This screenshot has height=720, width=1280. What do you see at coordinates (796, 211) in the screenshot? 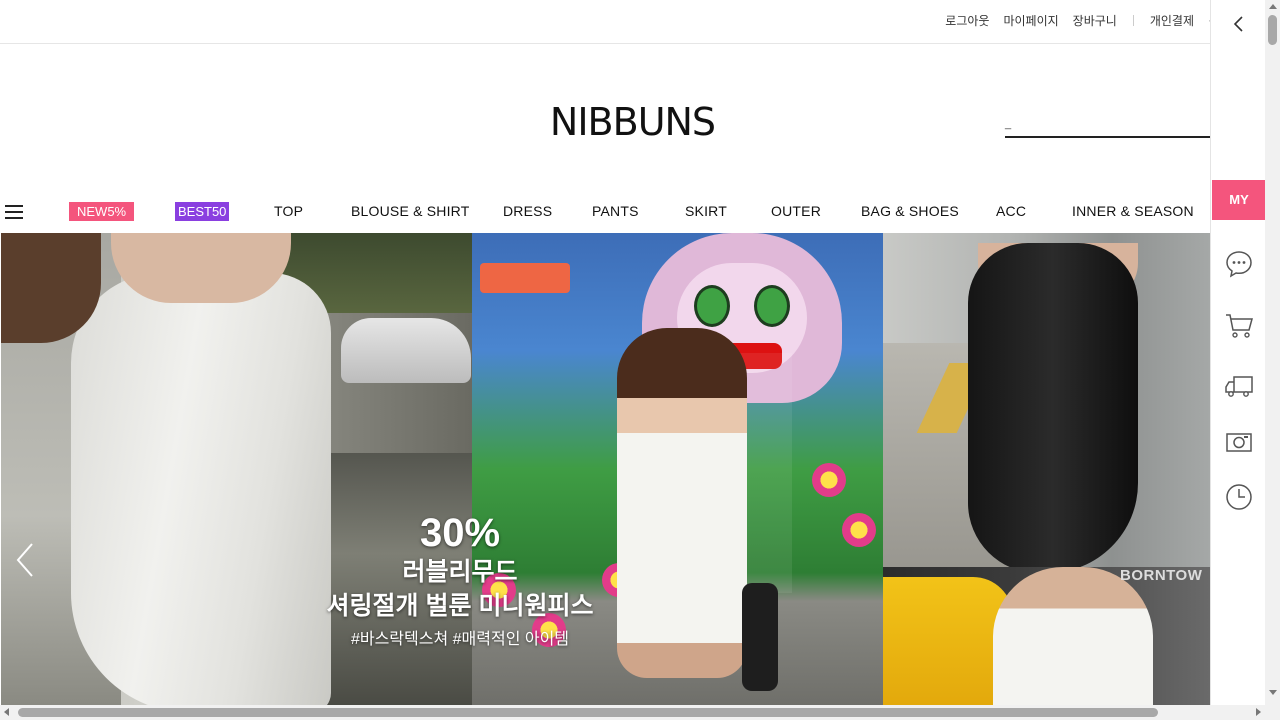
I see `nav-item-outer: OUTER` at bounding box center [796, 211].